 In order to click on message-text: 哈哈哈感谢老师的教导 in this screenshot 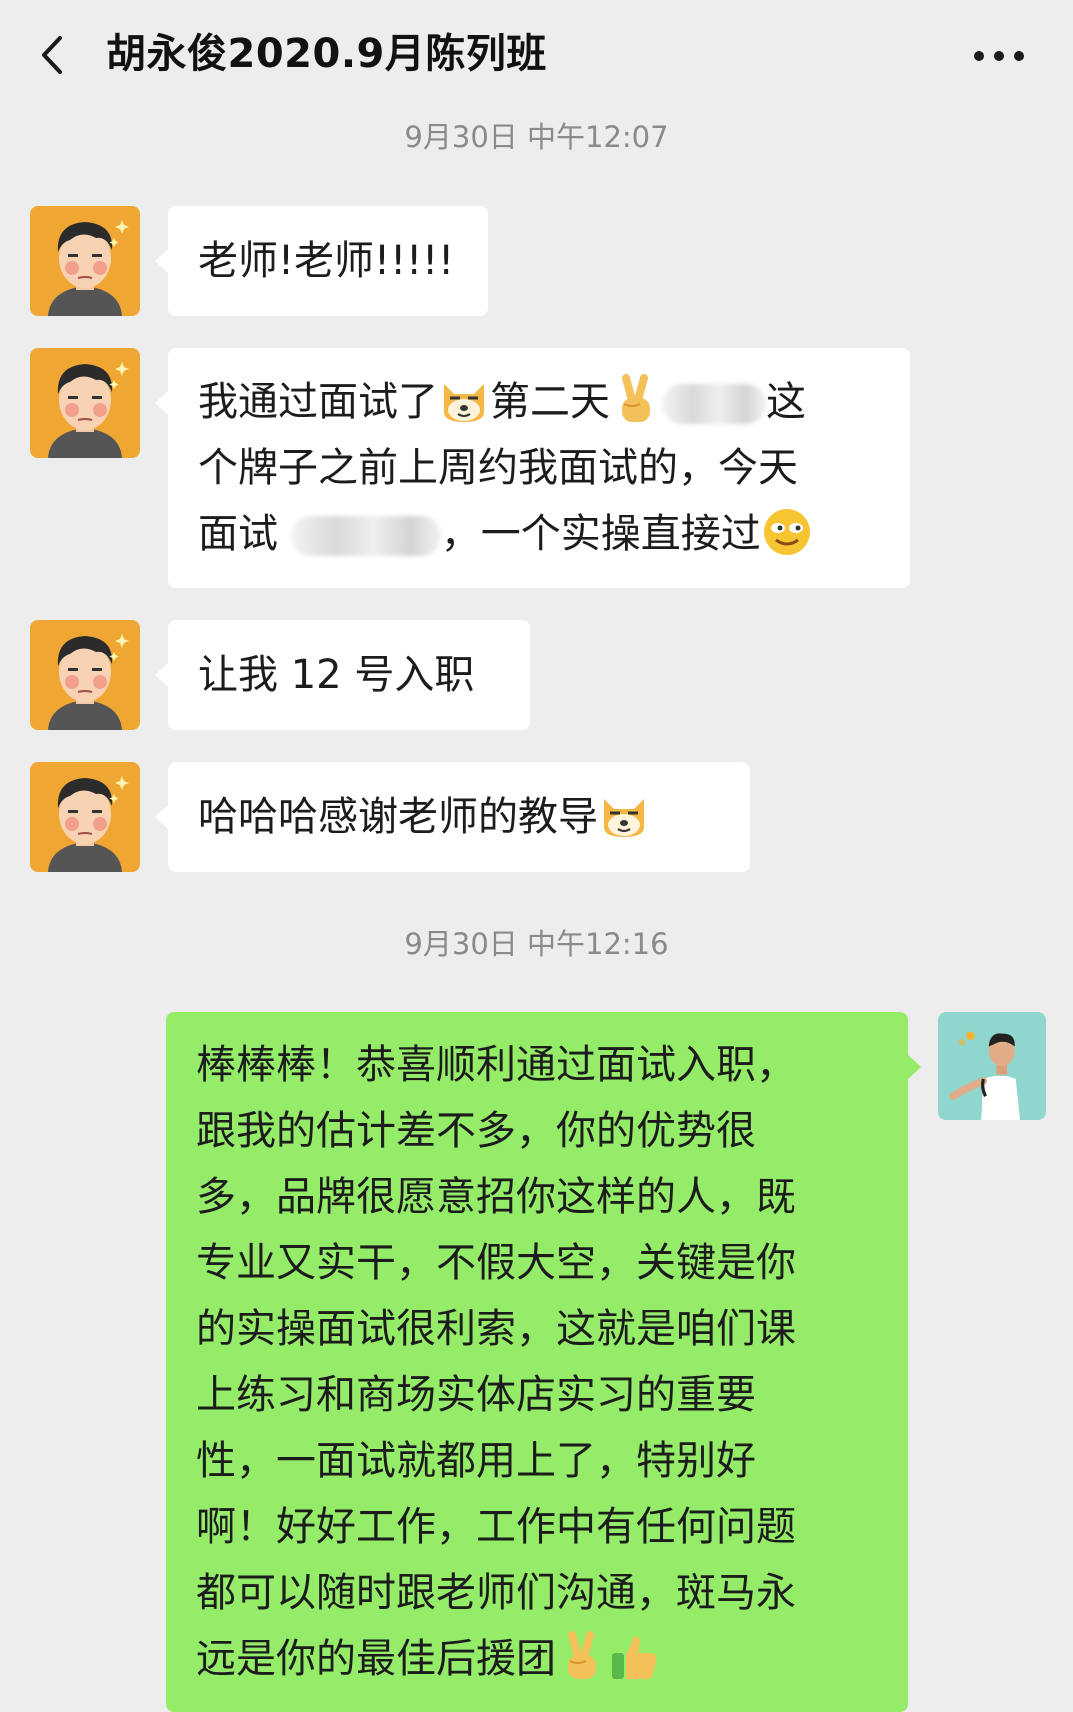, I will do `click(398, 817)`.